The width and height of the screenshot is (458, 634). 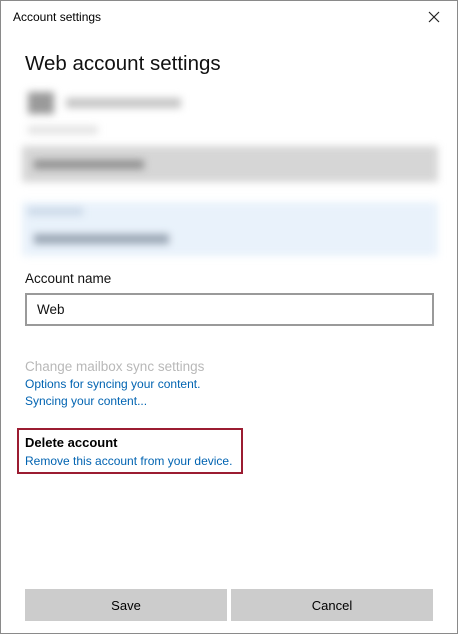 I want to click on sync-options-link: Options for syncing your content., so click(x=112, y=384).